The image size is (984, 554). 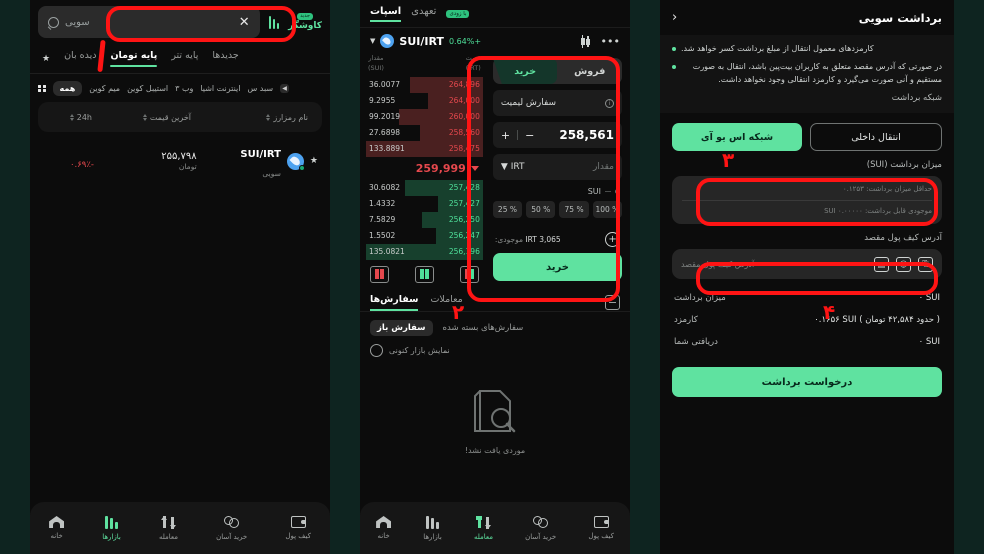 What do you see at coordinates (256, 117) in the screenshot?
I see `header-name: نام رمزارز` at bounding box center [256, 117].